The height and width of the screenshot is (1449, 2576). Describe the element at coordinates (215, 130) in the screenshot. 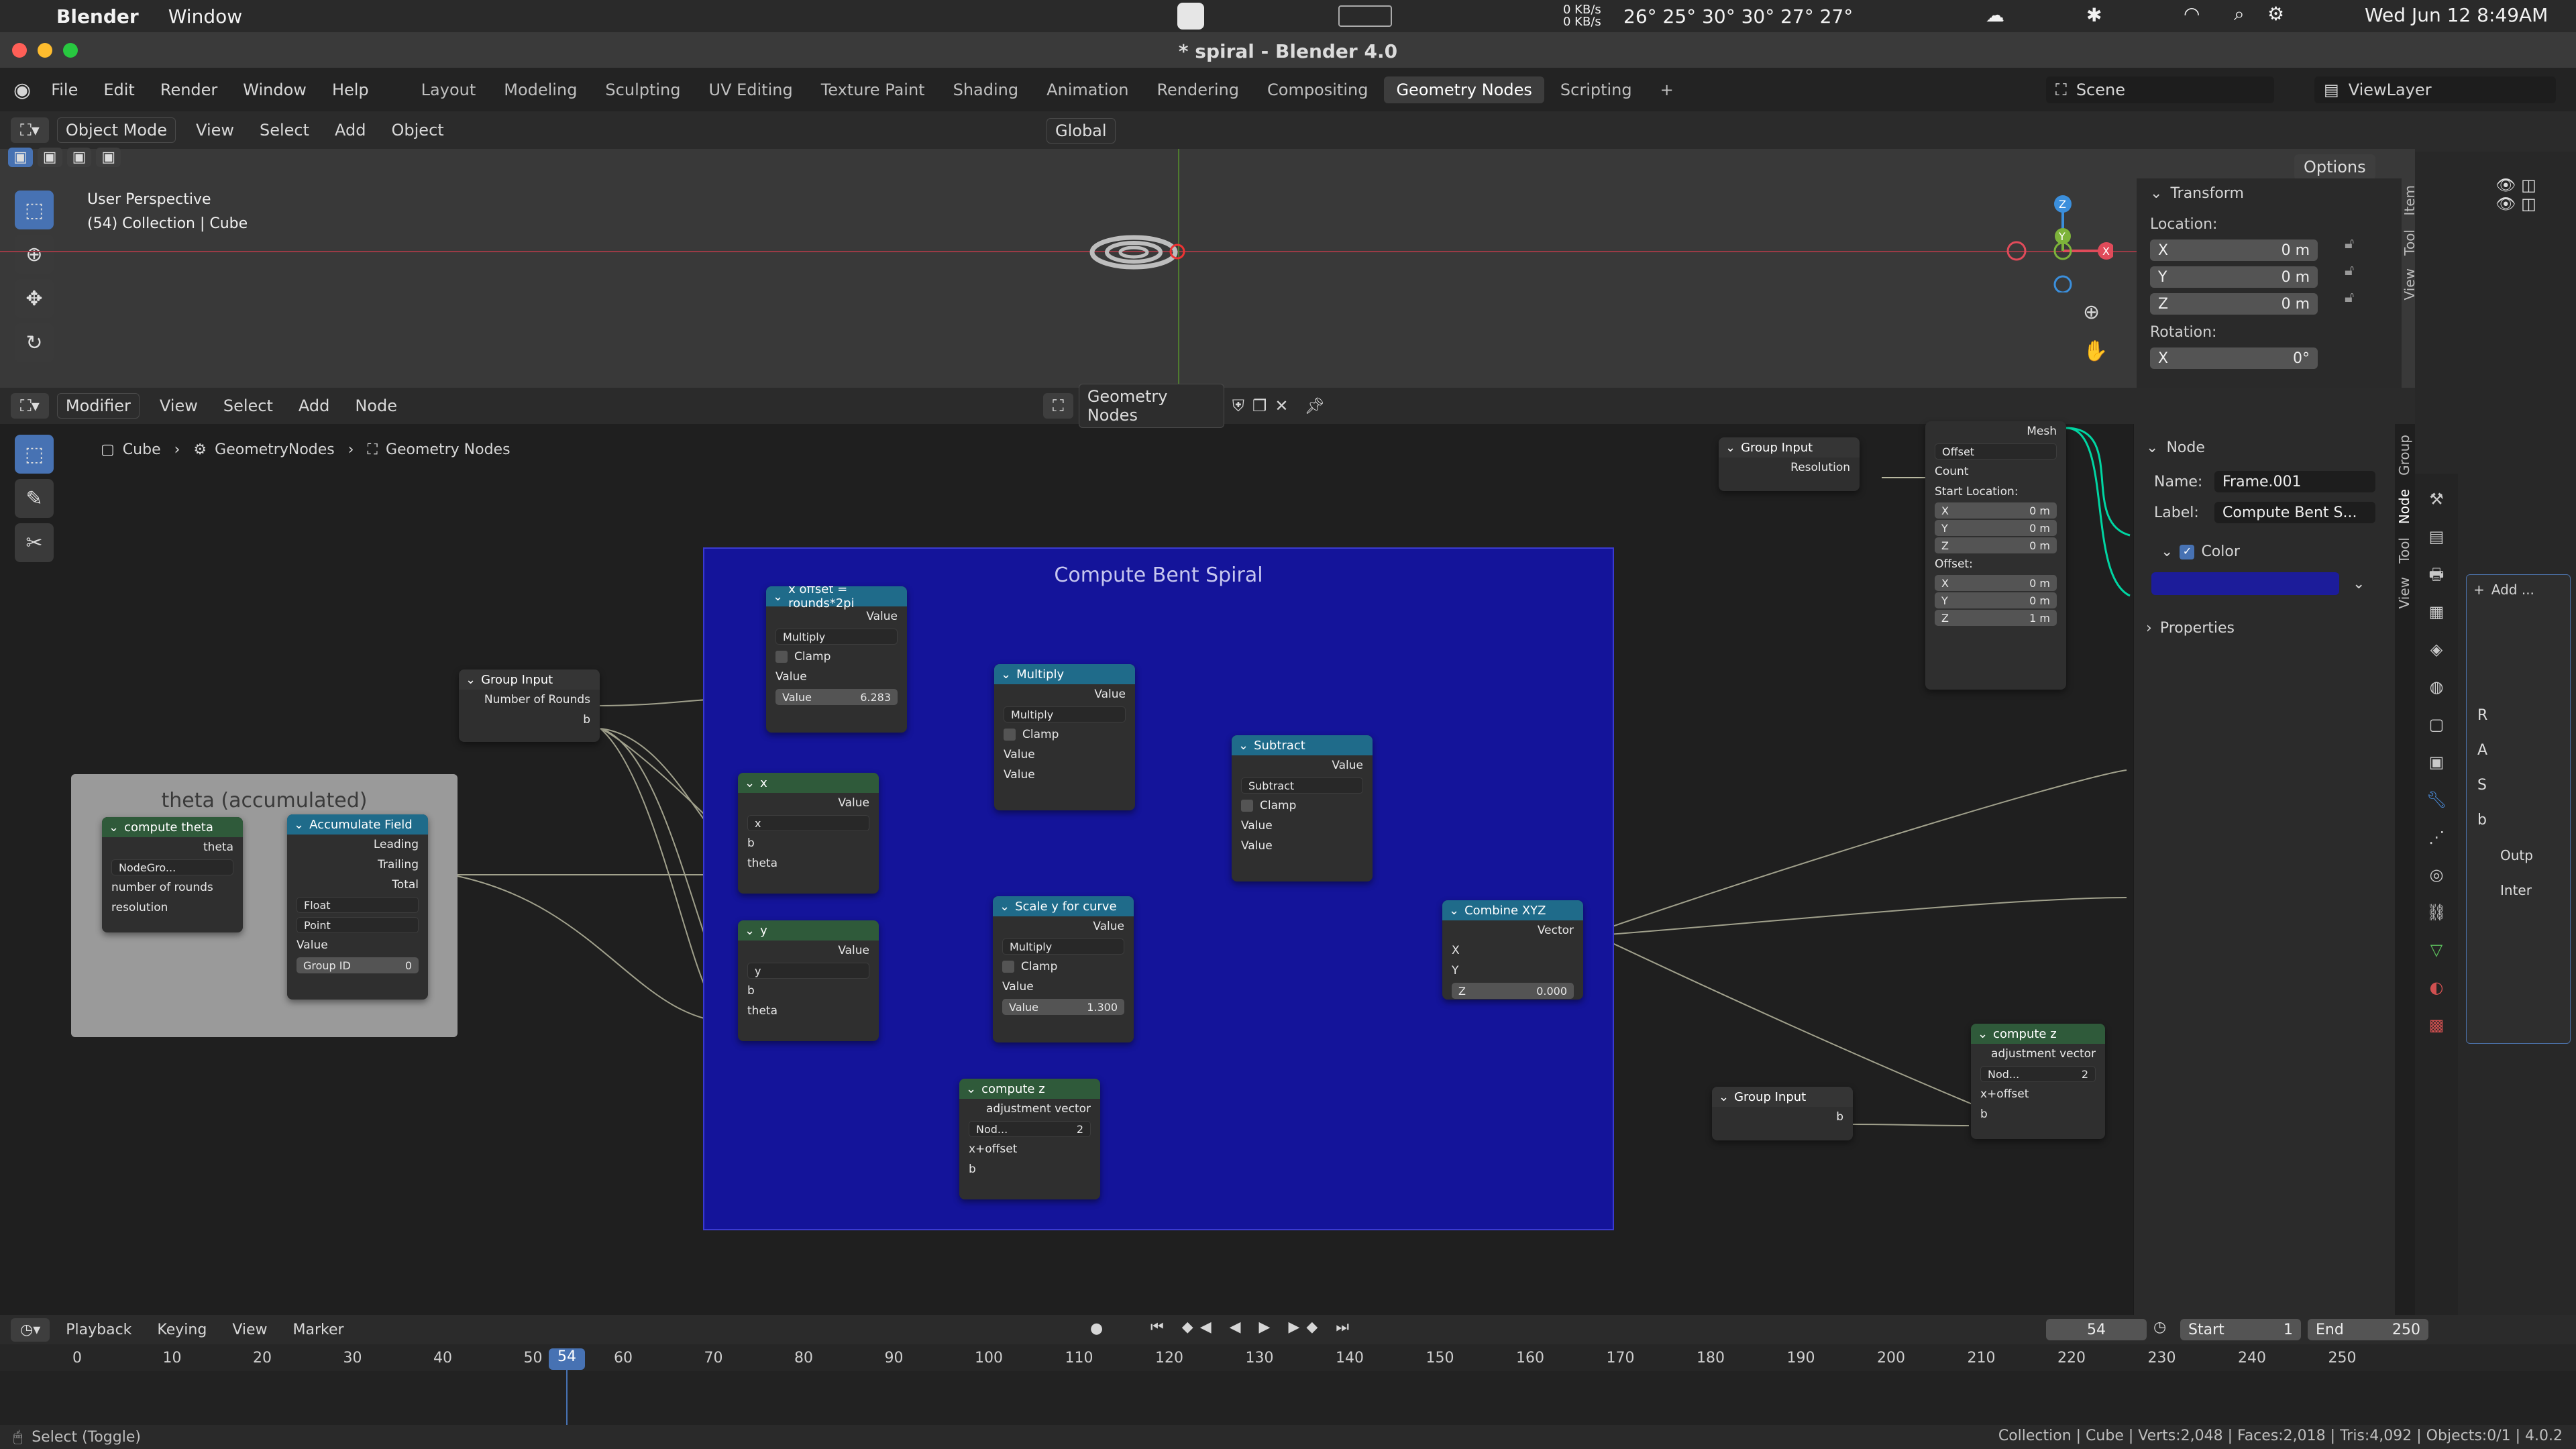

I see `viewport-menu-view: View` at that location.